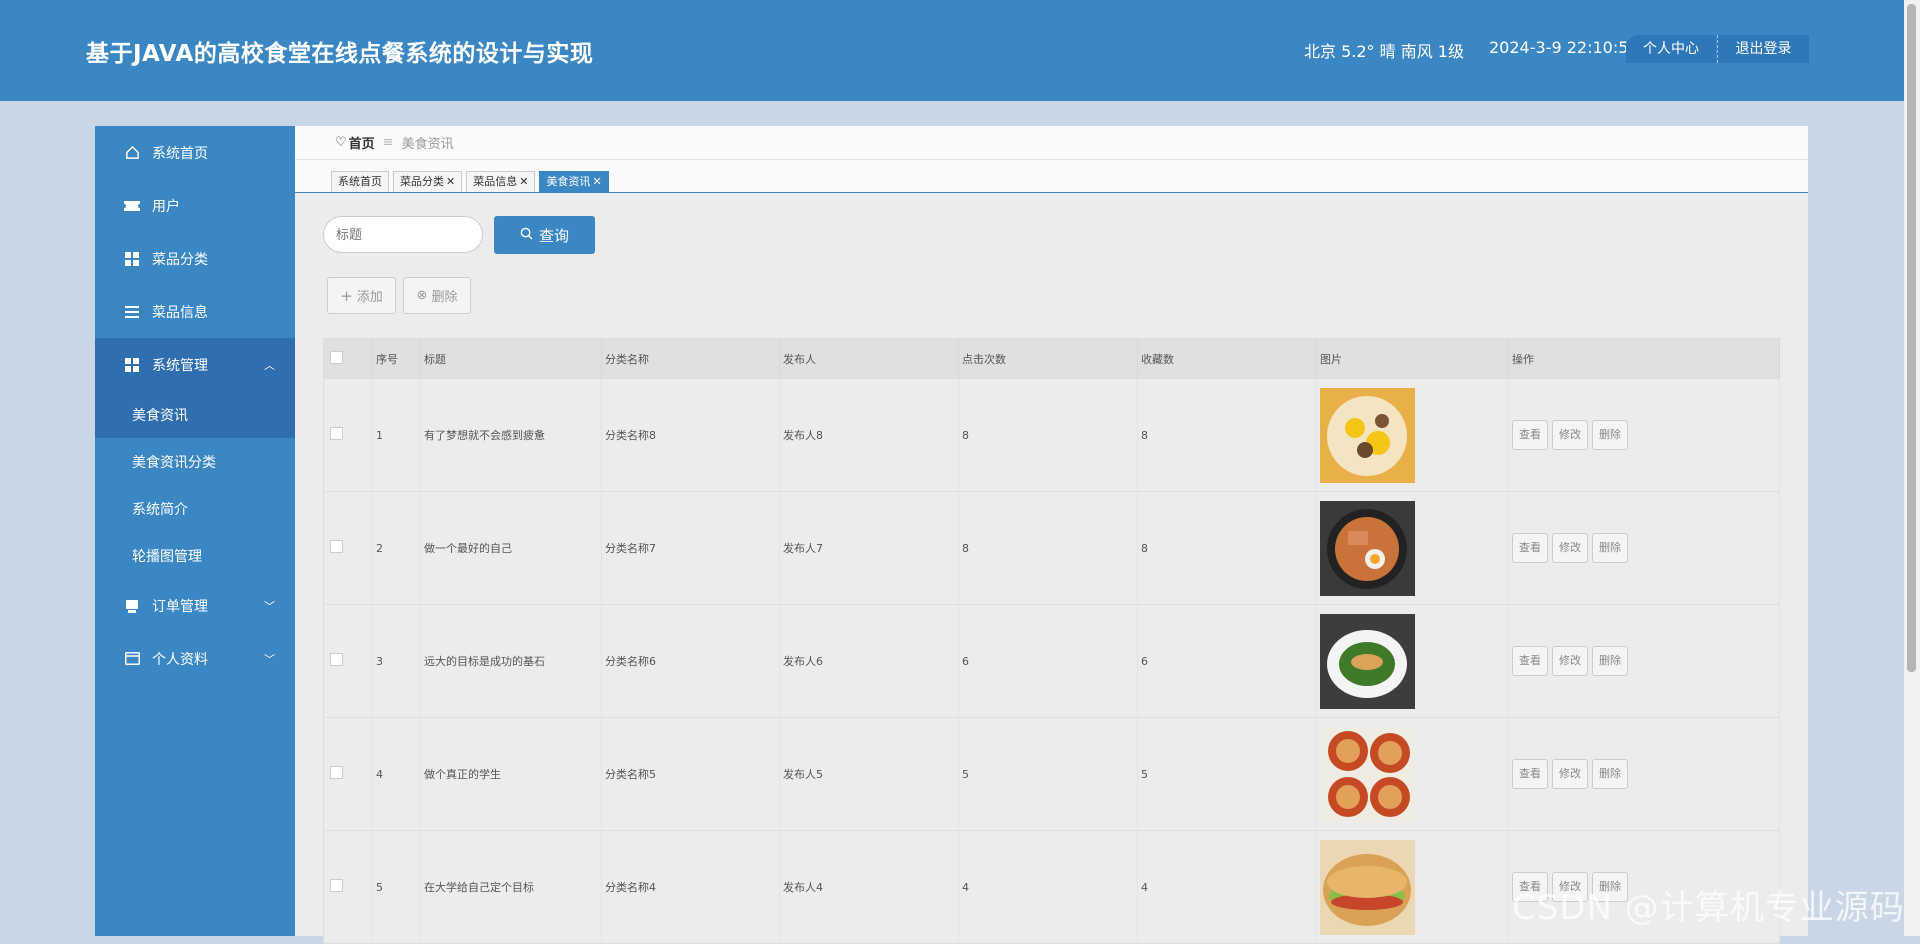 The height and width of the screenshot is (944, 1920). Describe the element at coordinates (340, 54) in the screenshot. I see `app-title: 基于JAVA的高校食堂在线点餐系统的设计与实现` at that location.